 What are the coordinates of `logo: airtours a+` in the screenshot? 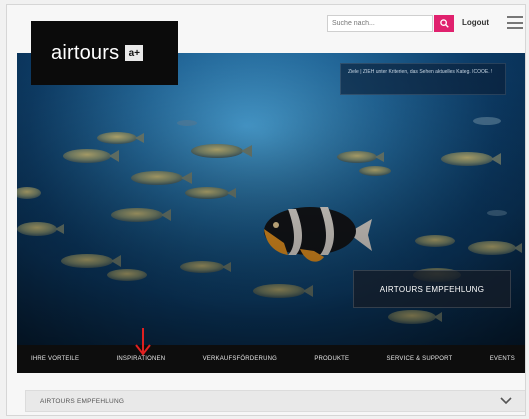 It's located at (104, 53).